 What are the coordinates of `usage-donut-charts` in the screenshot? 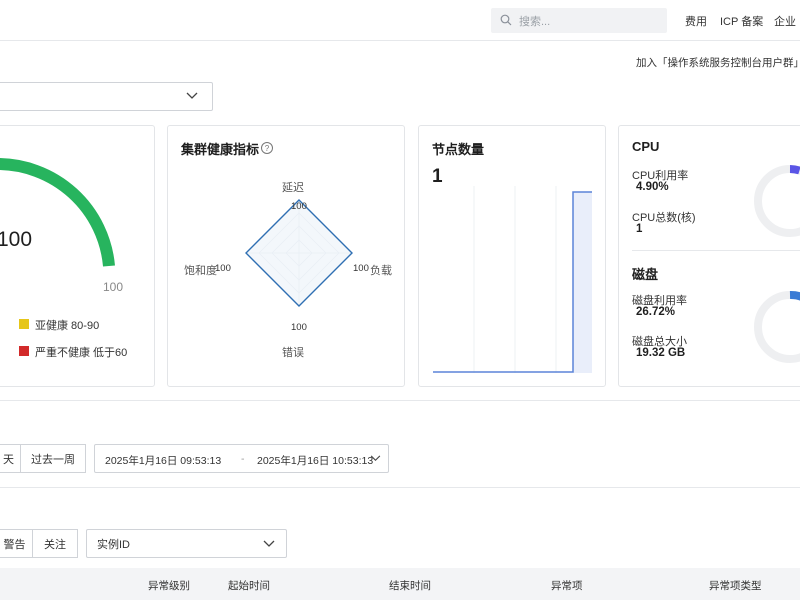 It's located at (777, 264).